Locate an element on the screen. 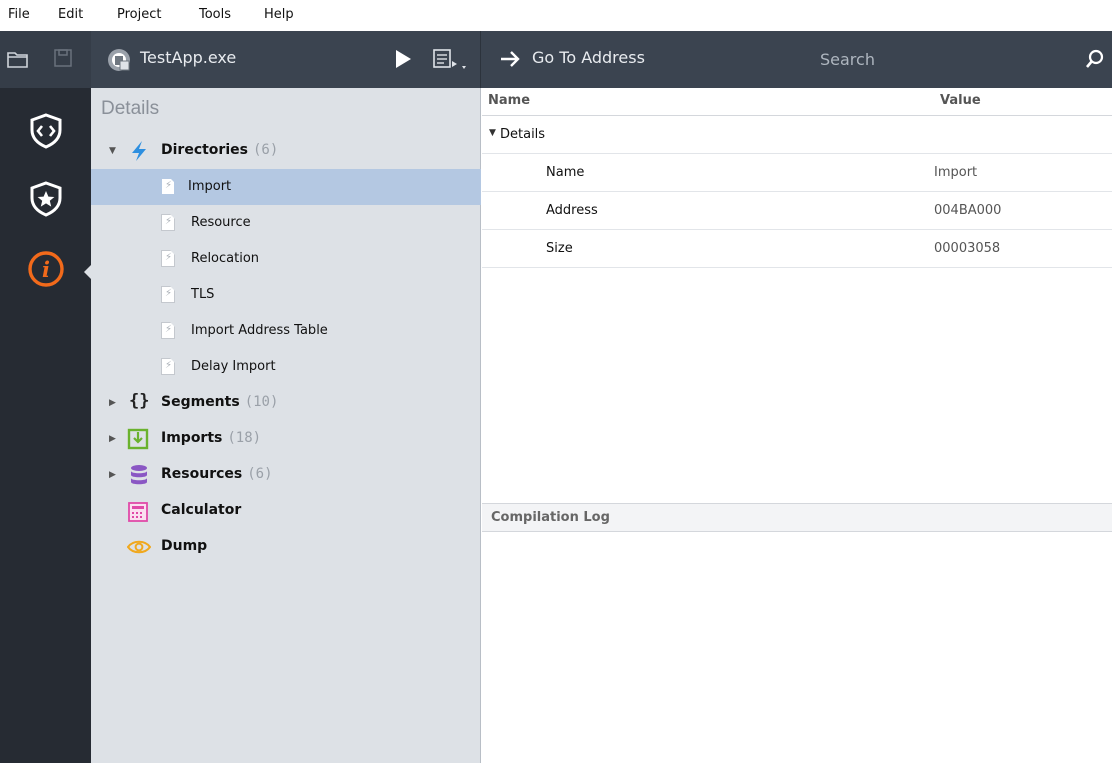 This screenshot has height=763, width=1112. shield-code-icon is located at coordinates (46, 131).